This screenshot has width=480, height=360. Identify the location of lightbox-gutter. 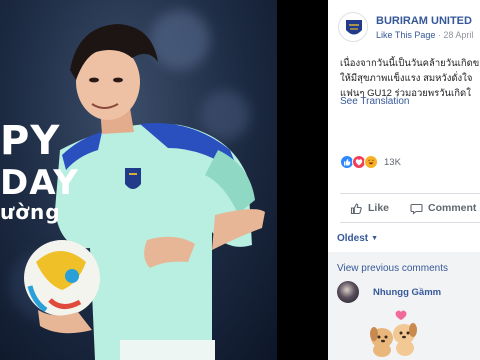
(302, 180).